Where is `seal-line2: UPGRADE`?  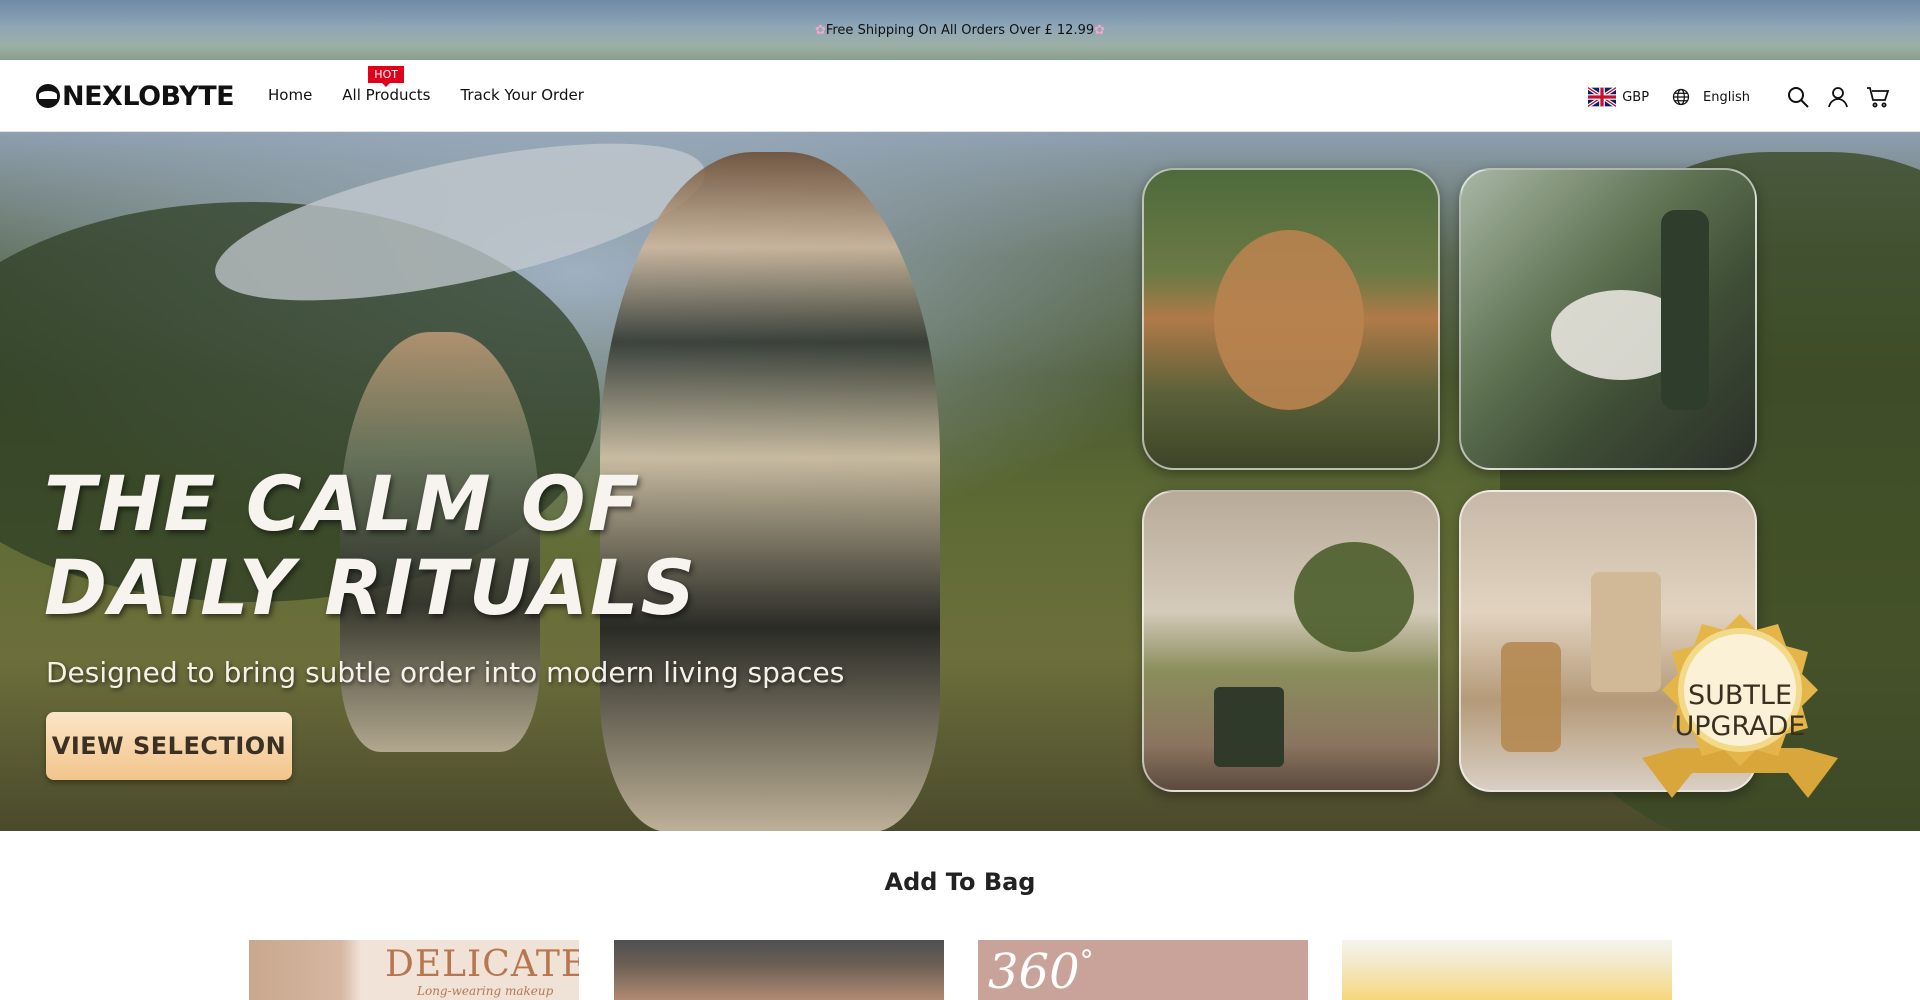
seal-line2: UPGRADE is located at coordinates (1740, 726).